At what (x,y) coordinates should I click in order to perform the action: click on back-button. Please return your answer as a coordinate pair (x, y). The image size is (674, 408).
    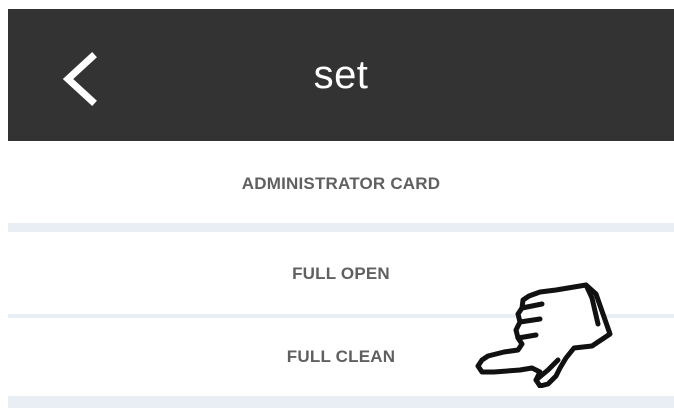
    Looking at the image, I should click on (82, 79).